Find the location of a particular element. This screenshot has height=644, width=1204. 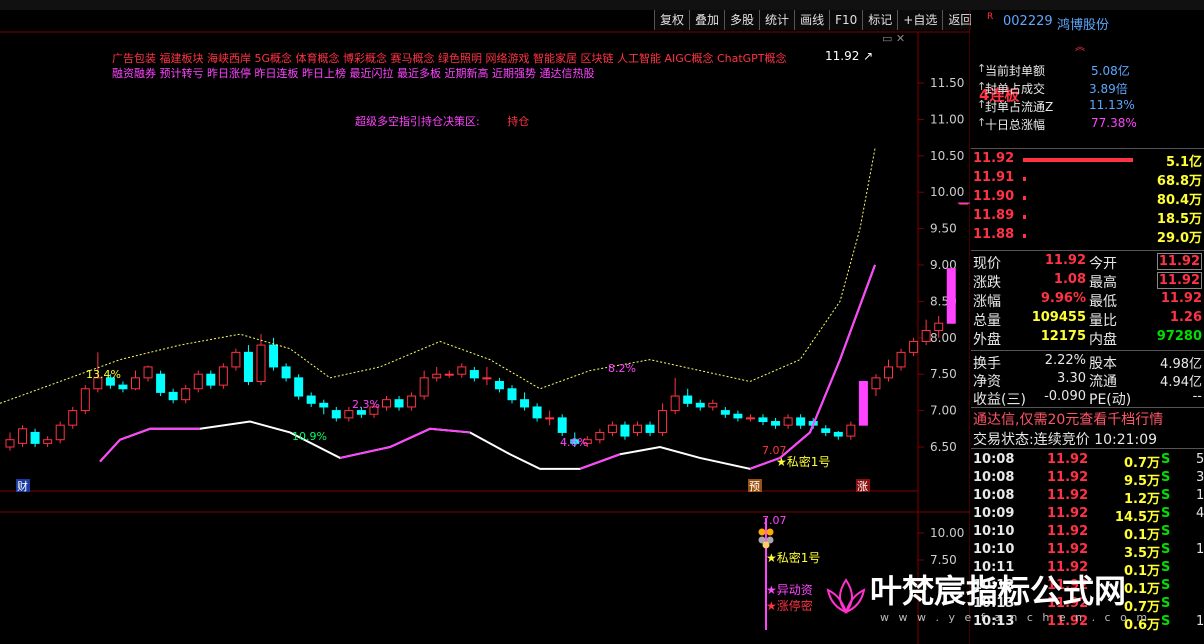

quote-label: 总量 is located at coordinates (987, 321).